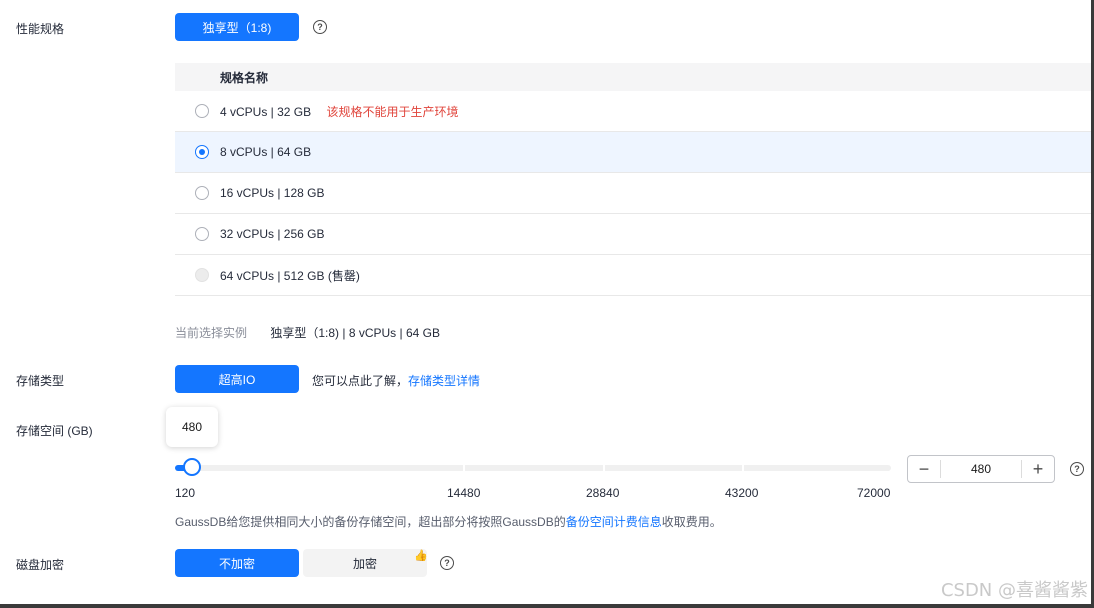 This screenshot has height=608, width=1094. Describe the element at coordinates (1014, 590) in the screenshot. I see `watermark: CSDN @喜酱酱紫` at that location.